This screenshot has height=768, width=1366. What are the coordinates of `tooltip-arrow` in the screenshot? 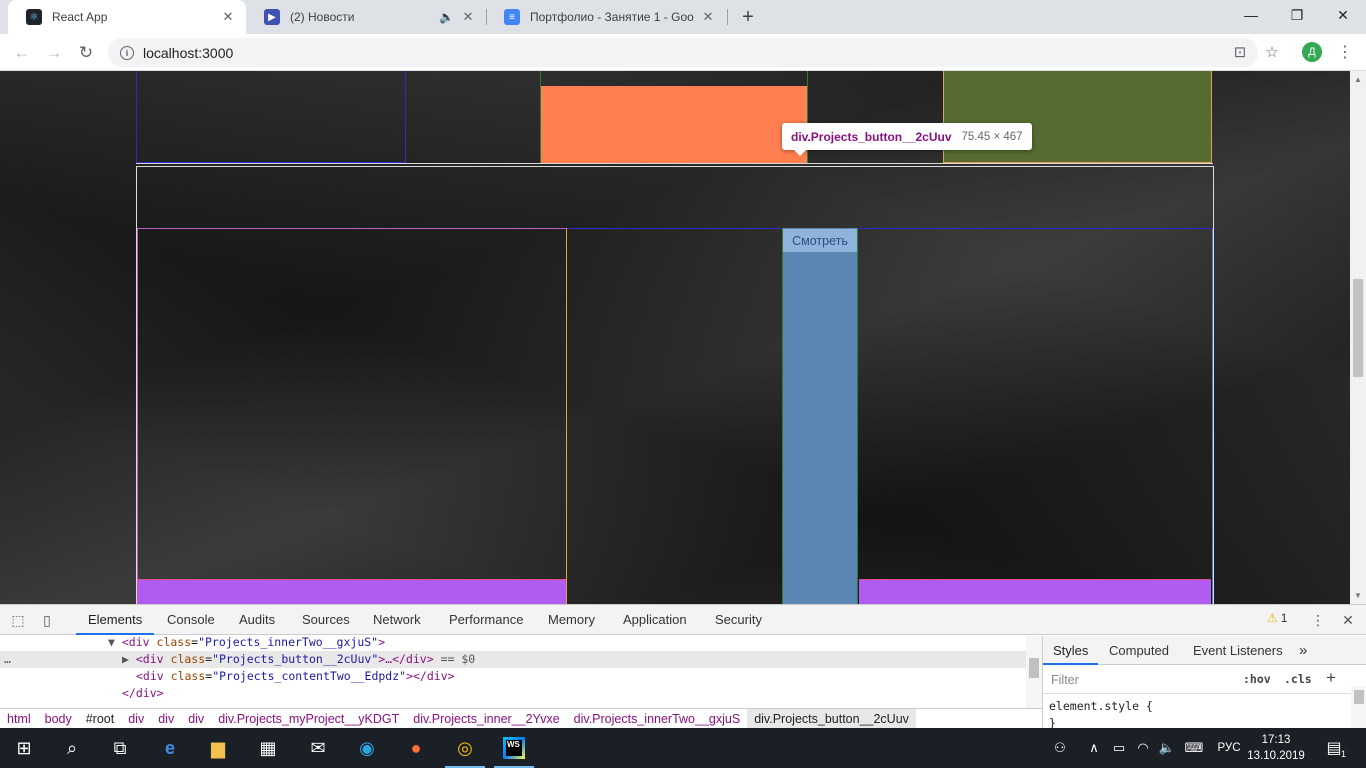 It's located at (800, 153).